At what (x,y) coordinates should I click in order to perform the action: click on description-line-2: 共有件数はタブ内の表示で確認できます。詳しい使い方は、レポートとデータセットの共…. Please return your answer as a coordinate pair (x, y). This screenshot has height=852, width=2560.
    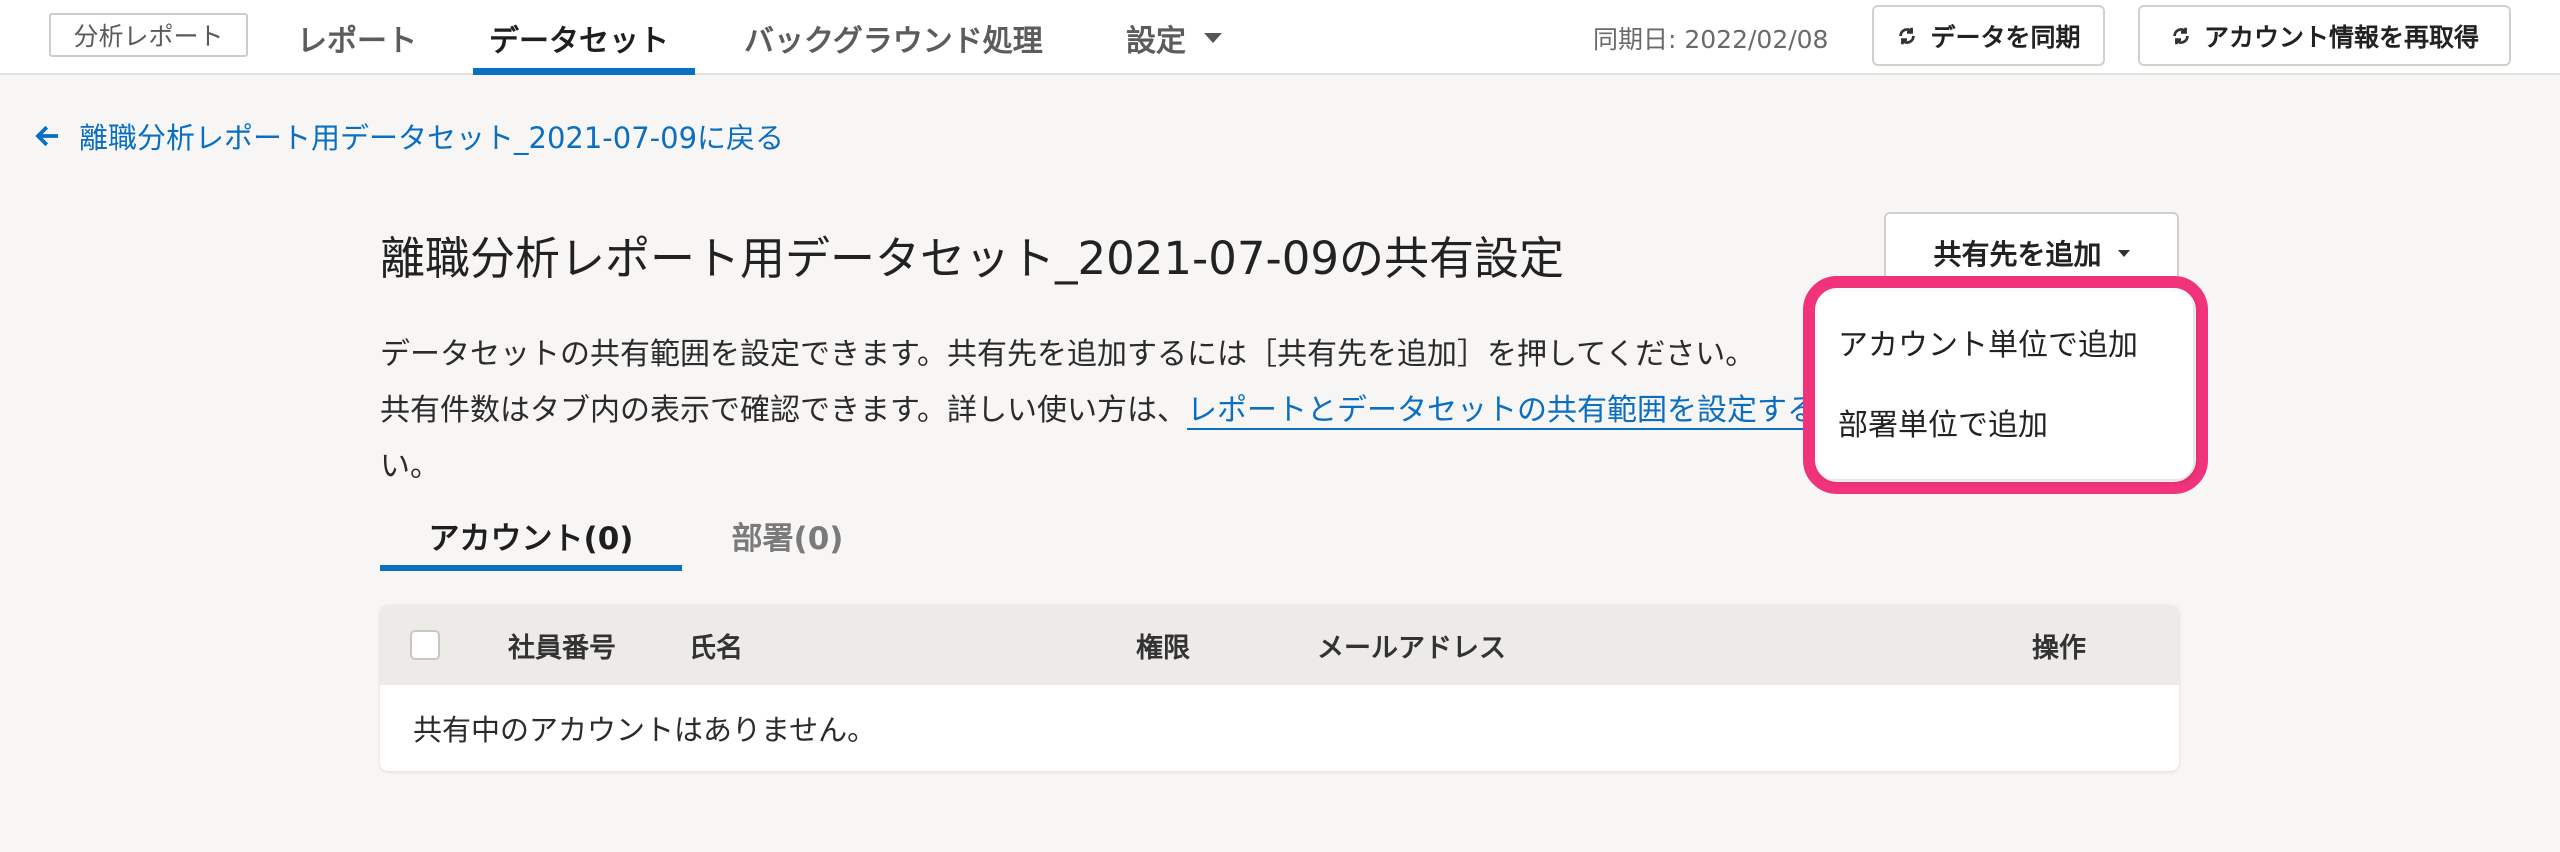
    Looking at the image, I should click on (1100, 411).